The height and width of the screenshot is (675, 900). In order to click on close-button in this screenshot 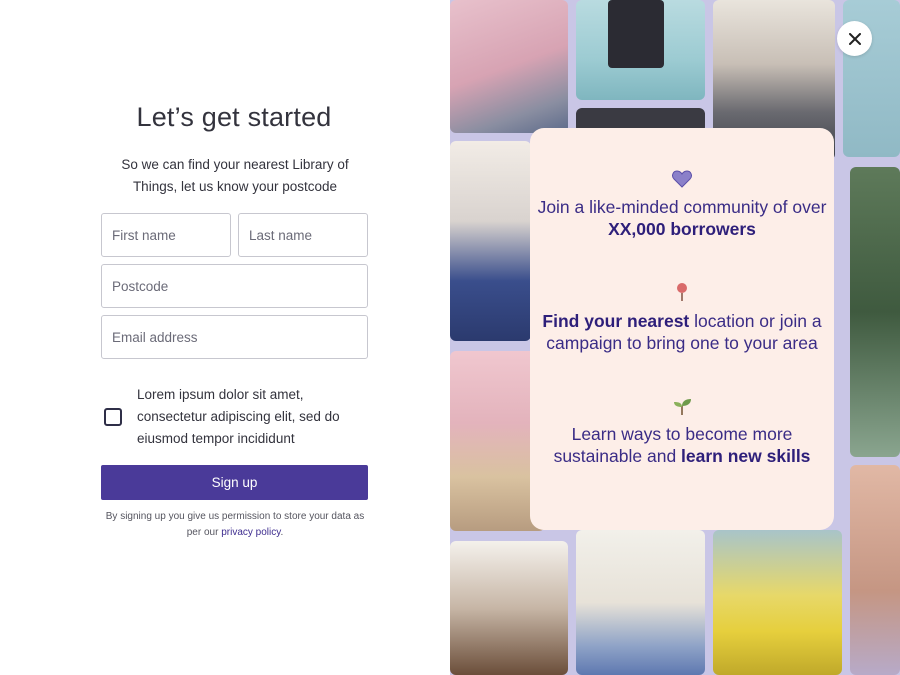, I will do `click(854, 38)`.